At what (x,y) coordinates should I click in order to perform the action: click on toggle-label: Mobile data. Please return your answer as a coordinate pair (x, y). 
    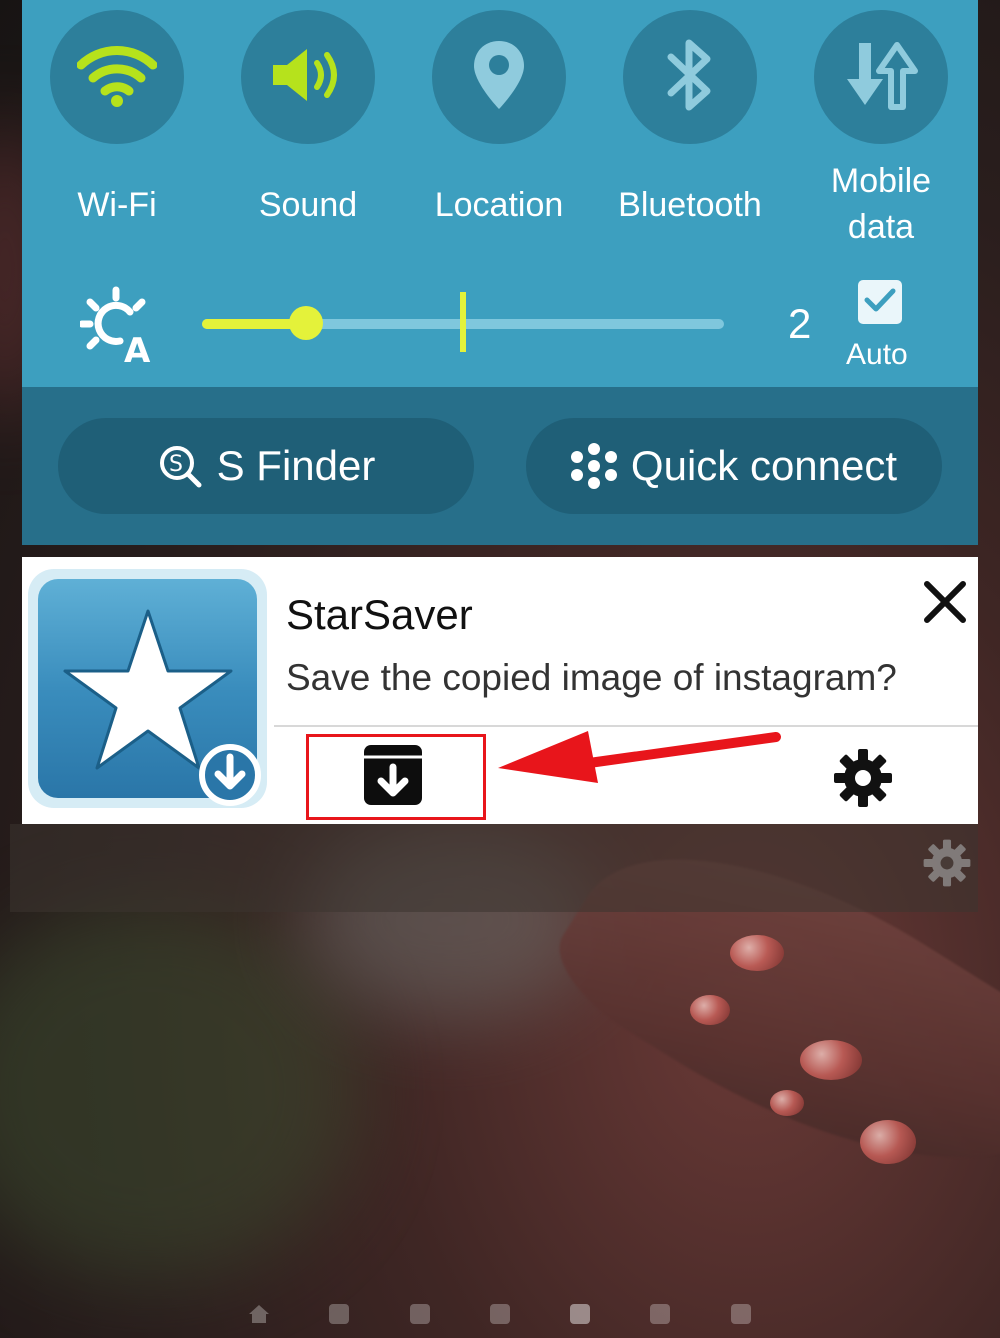
    Looking at the image, I should click on (881, 204).